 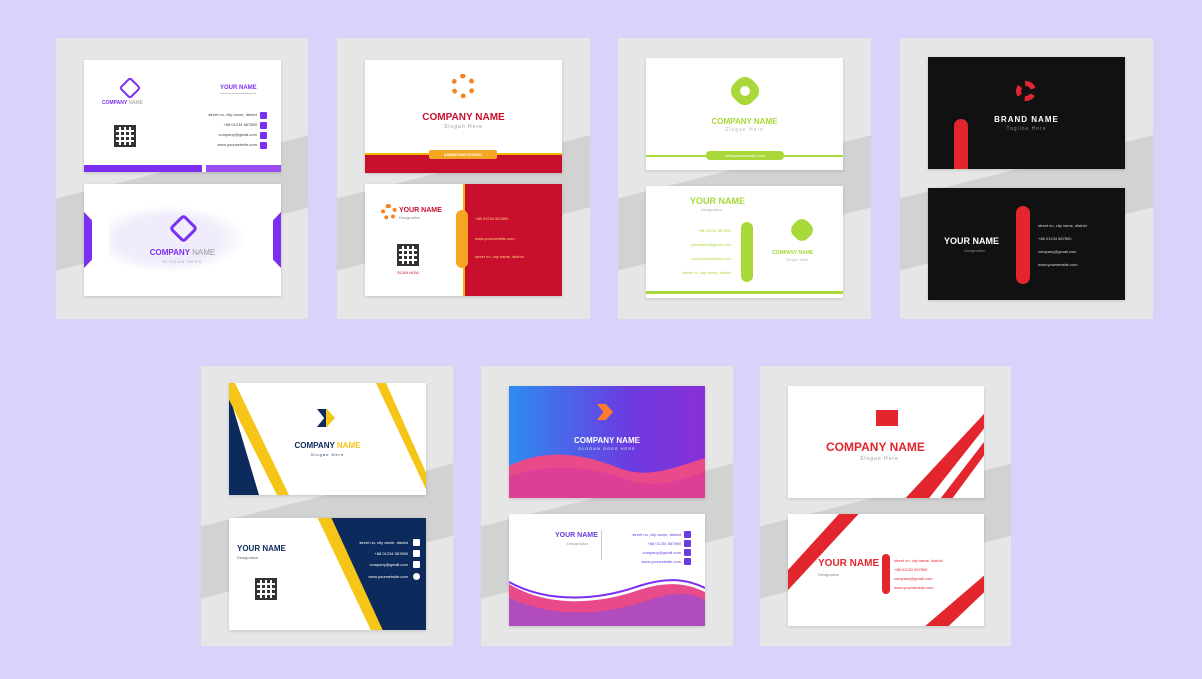 I want to click on yellow-stripe-right, so click(x=401, y=436).